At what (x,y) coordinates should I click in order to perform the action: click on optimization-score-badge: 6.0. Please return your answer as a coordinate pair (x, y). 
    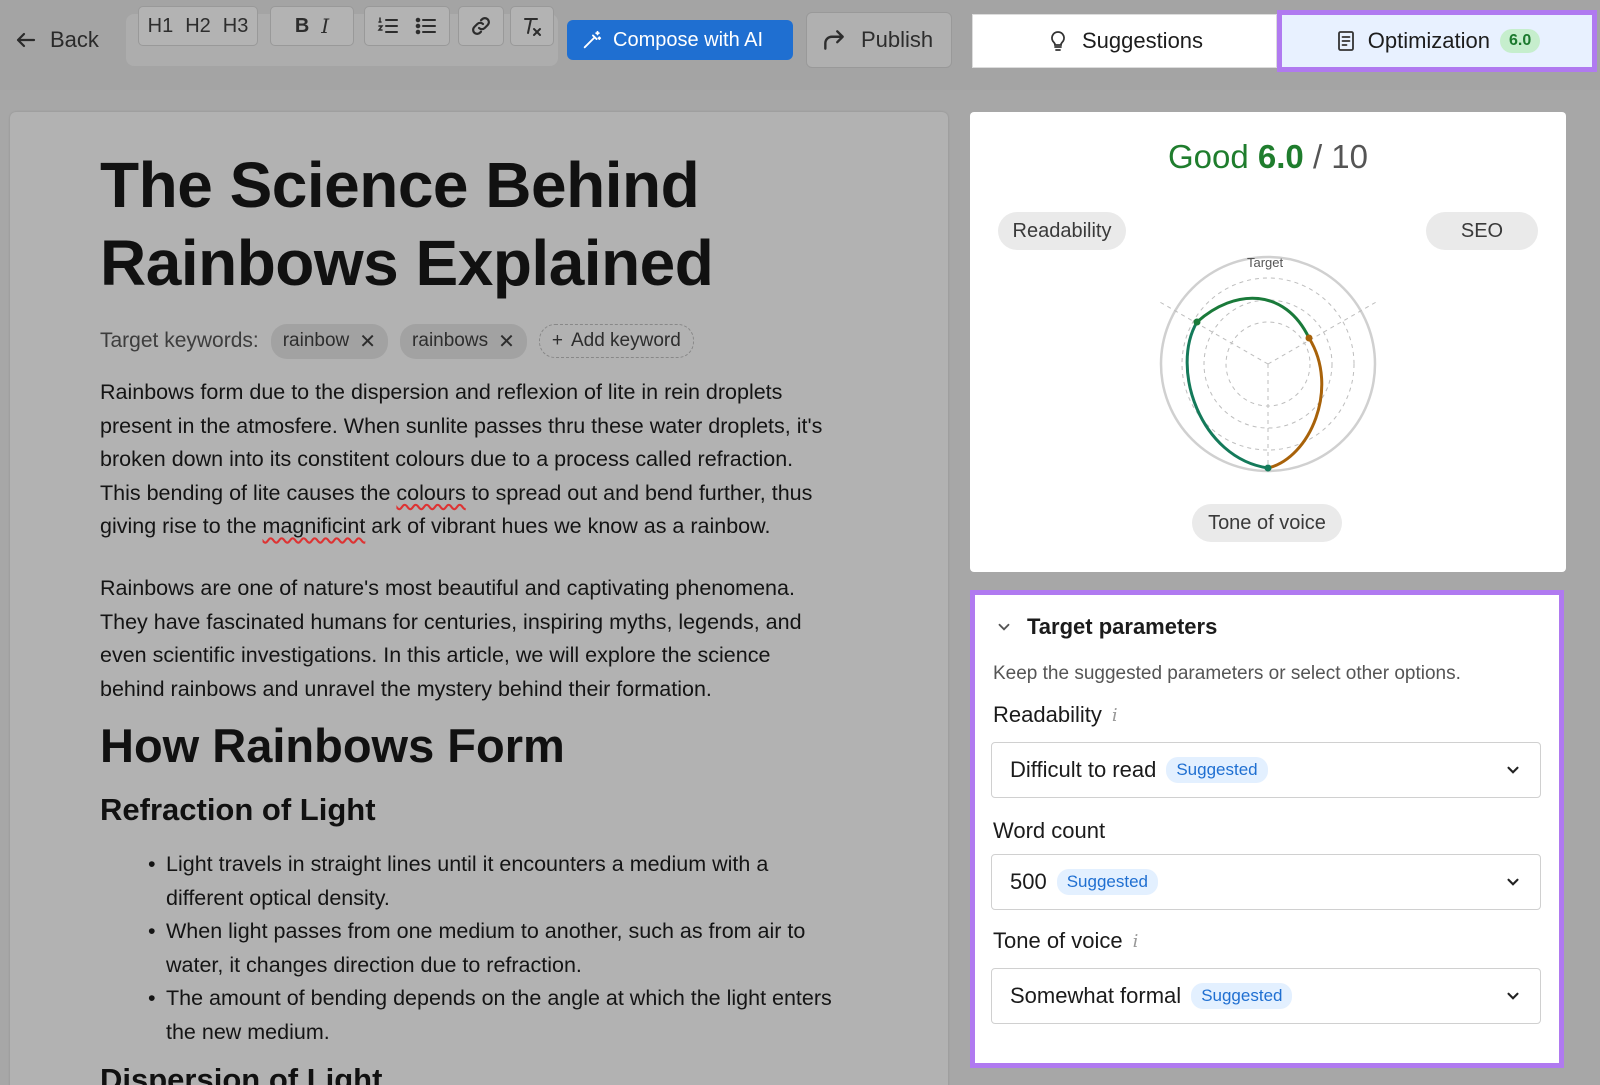
    Looking at the image, I should click on (1520, 41).